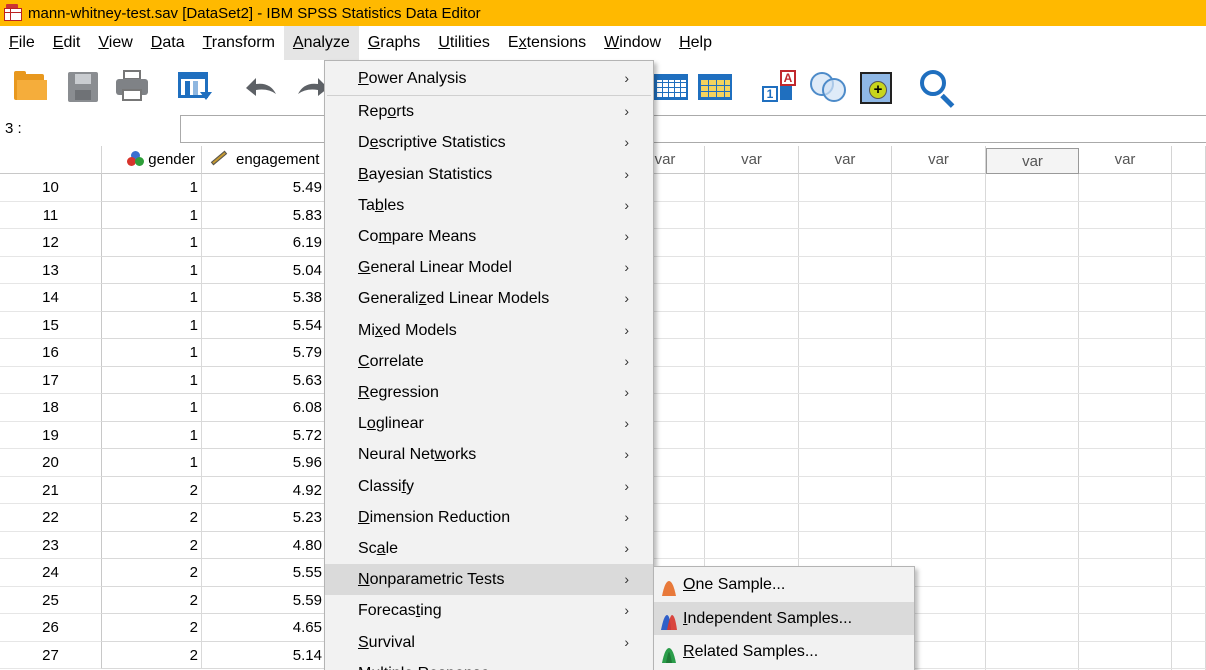  I want to click on menu-item-dimension-reduction: Dimension Reduction ›, so click(489, 517).